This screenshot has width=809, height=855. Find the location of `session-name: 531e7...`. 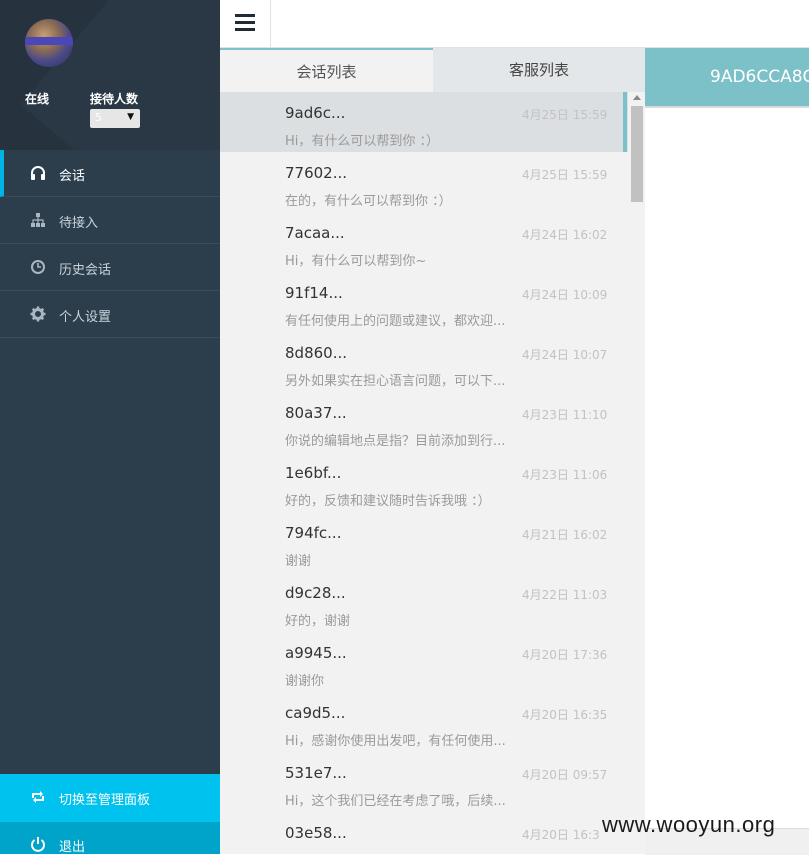

session-name: 531e7... is located at coordinates (316, 773).